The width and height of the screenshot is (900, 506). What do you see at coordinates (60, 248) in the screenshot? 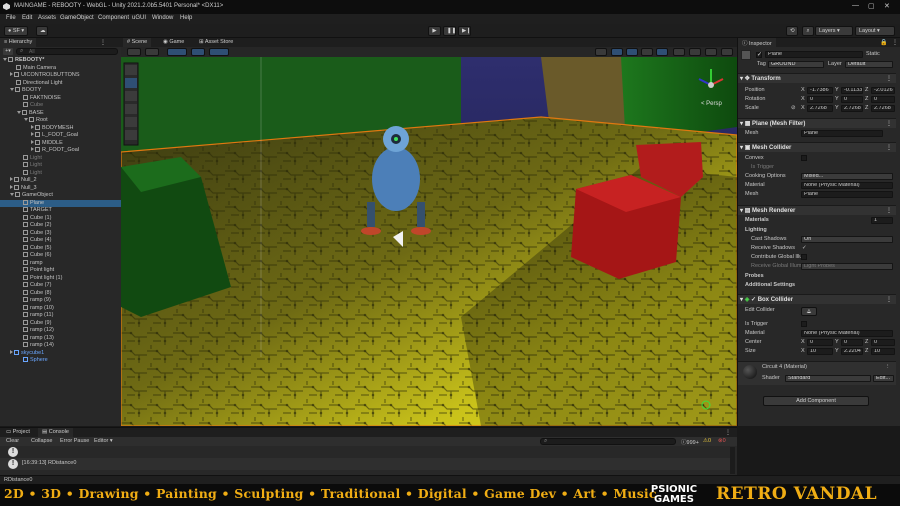
I see `hierarchy-item: Cube (5)` at bounding box center [60, 248].